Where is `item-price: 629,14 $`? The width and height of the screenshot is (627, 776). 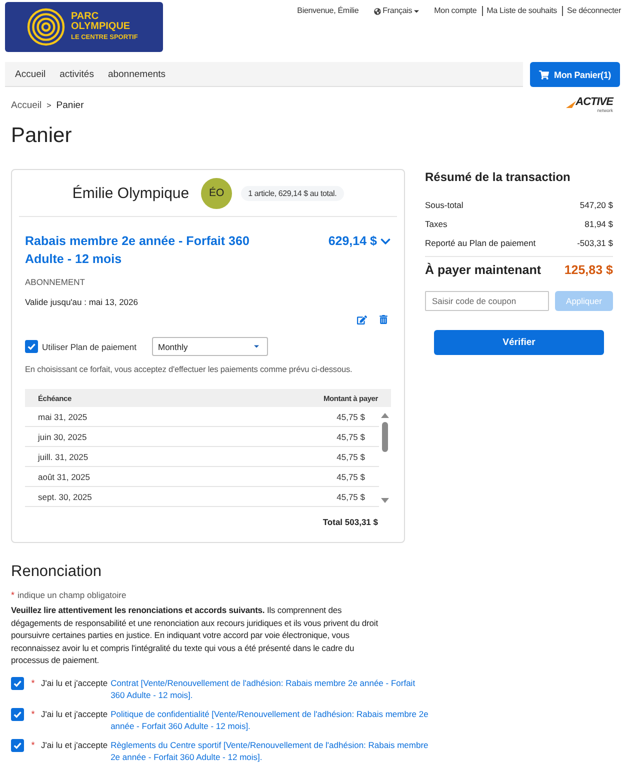
item-price: 629,14 $ is located at coordinates (352, 241).